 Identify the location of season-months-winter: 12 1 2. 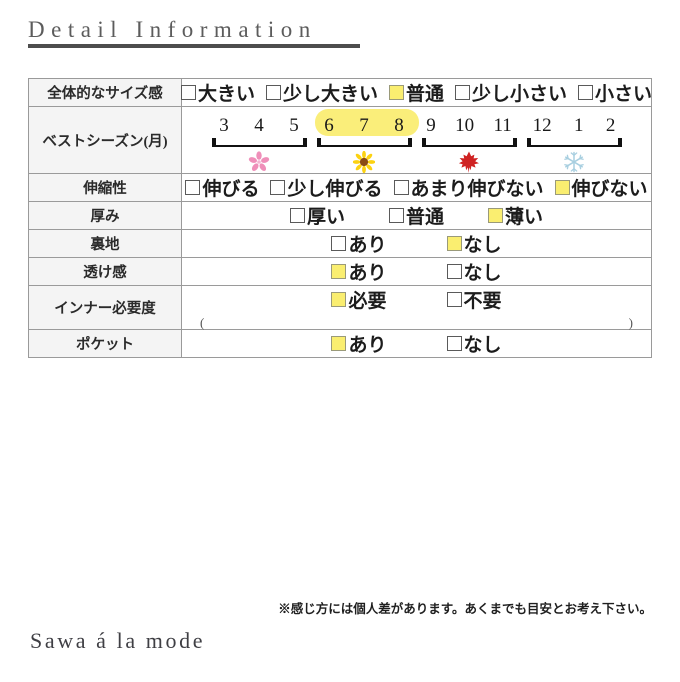
(574, 121).